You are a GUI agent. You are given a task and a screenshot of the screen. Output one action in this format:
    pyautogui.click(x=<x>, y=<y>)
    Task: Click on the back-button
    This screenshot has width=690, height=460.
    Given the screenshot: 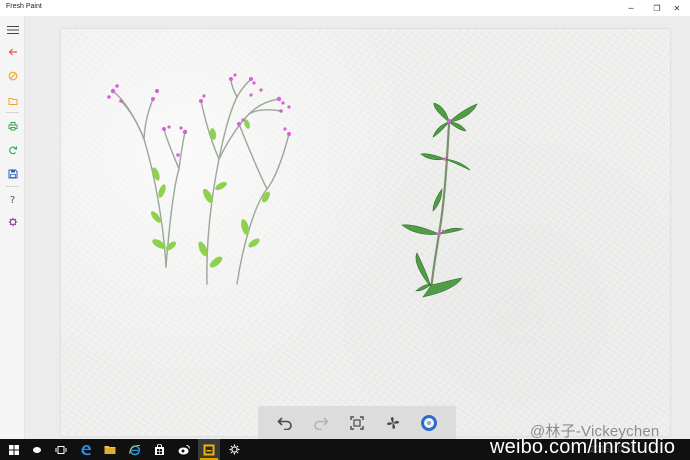 What is the action you would take?
    pyautogui.click(x=12, y=52)
    